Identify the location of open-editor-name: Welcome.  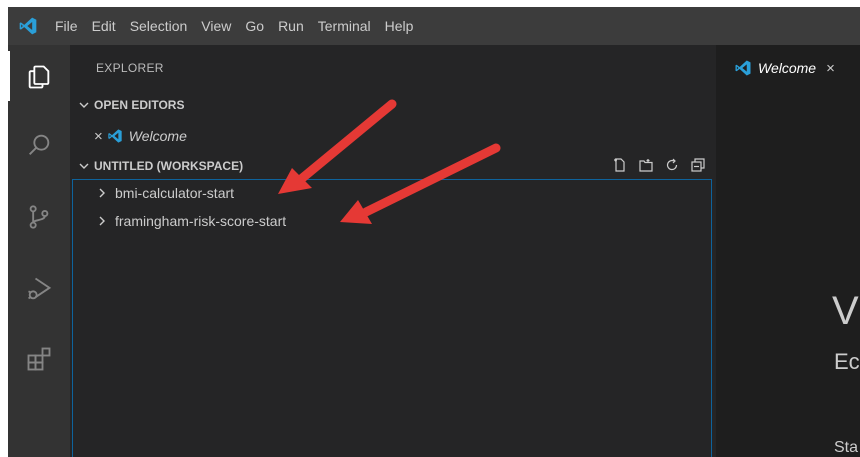
(157, 136).